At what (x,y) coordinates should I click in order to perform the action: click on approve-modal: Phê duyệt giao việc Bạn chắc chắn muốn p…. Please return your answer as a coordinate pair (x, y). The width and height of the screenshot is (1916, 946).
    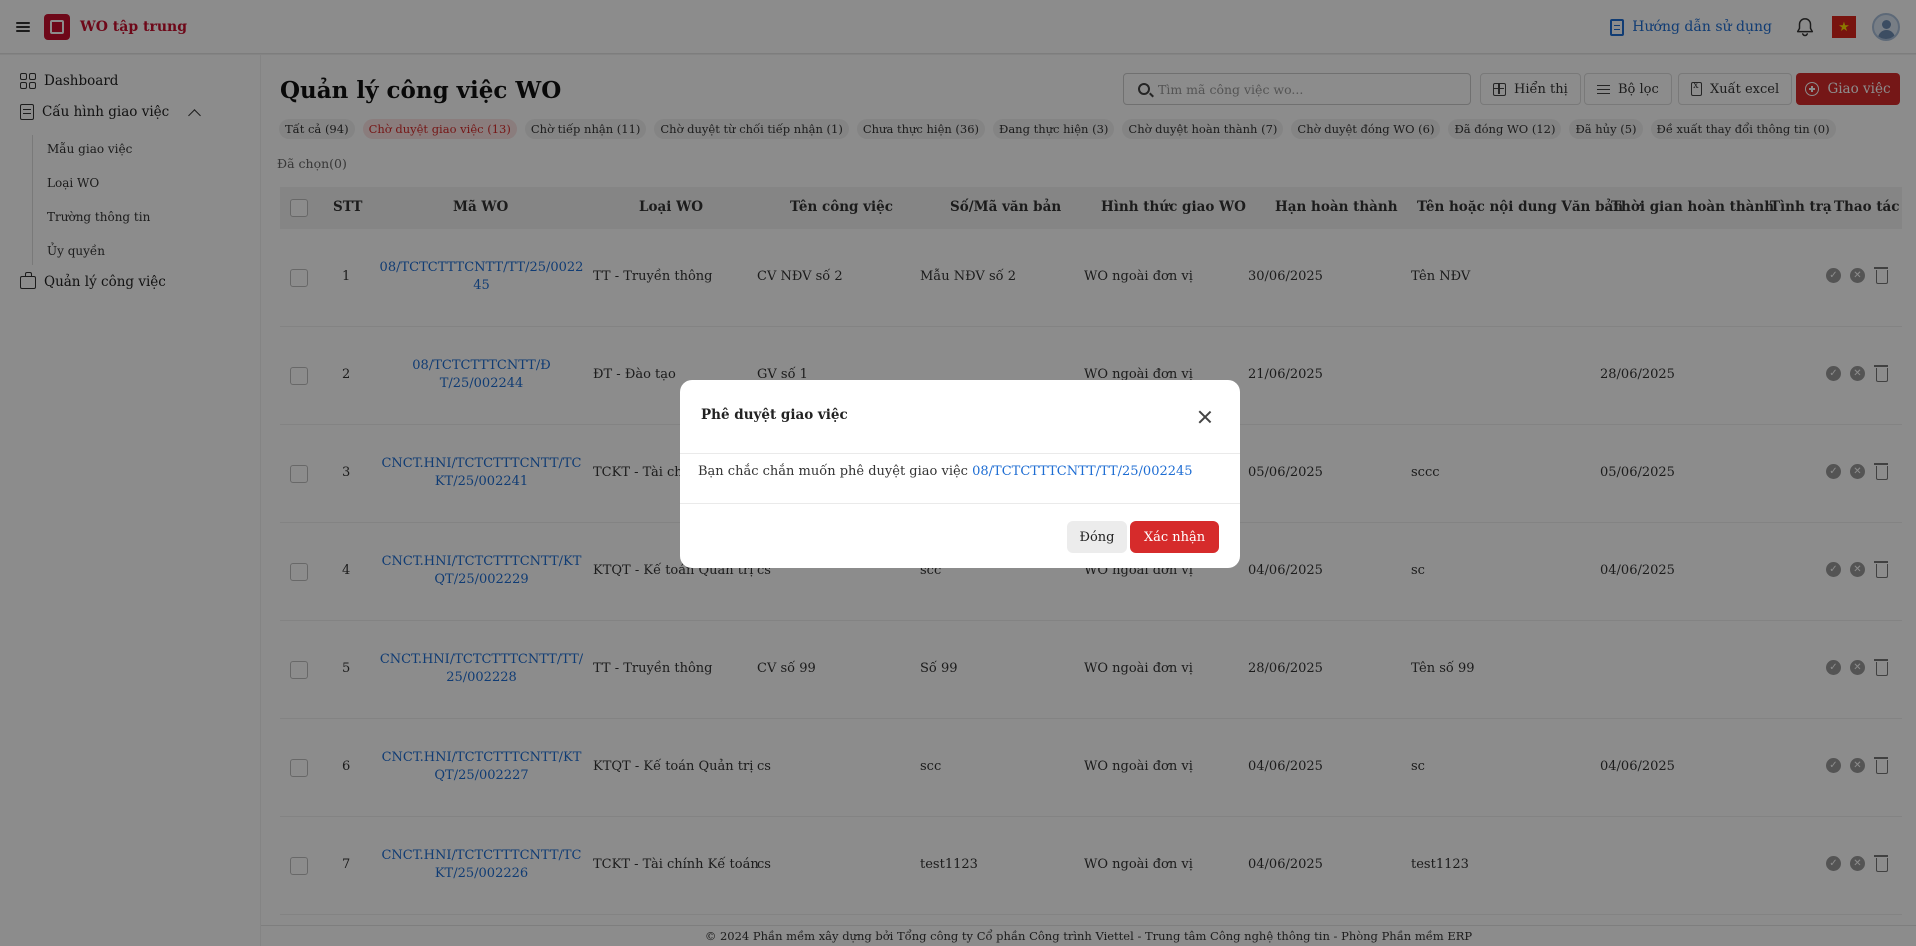
    Looking at the image, I should click on (960, 474).